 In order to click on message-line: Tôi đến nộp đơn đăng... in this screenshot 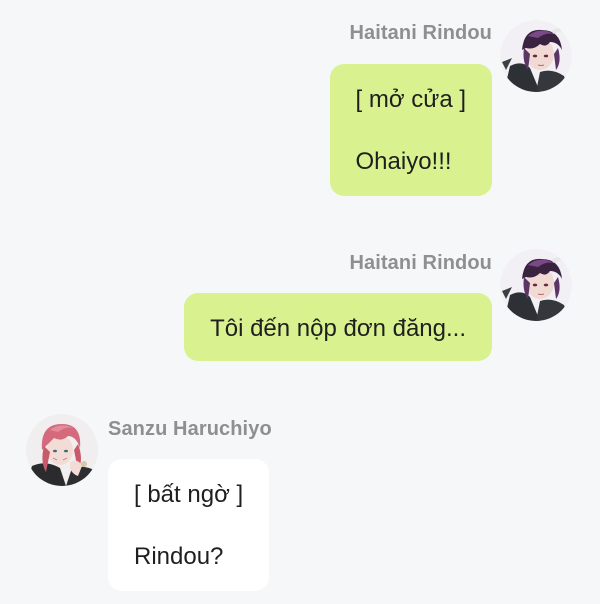, I will do `click(338, 328)`.